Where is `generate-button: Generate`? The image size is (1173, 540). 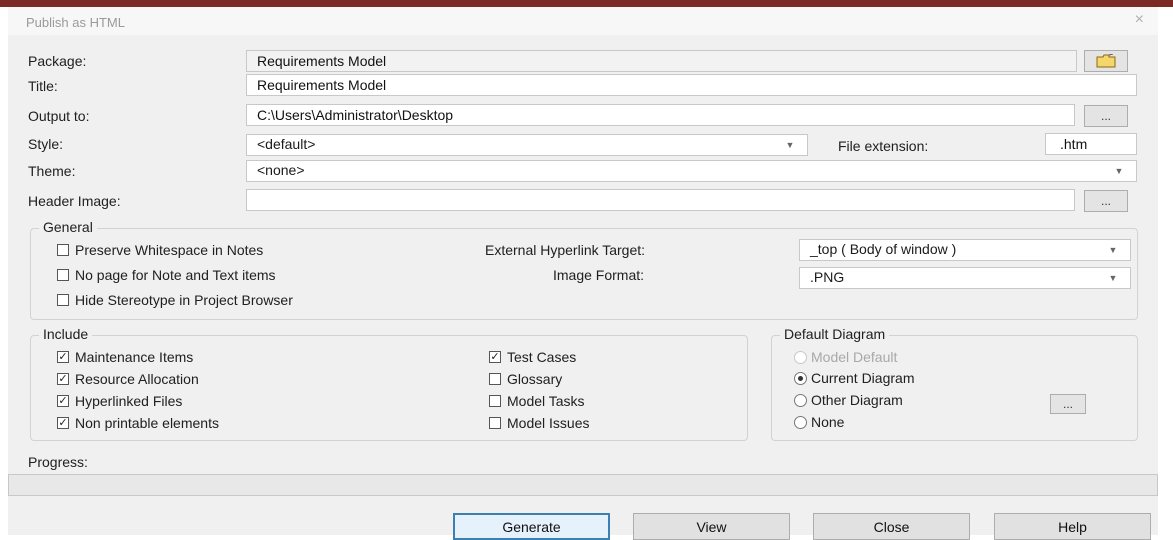
generate-button: Generate is located at coordinates (531, 526).